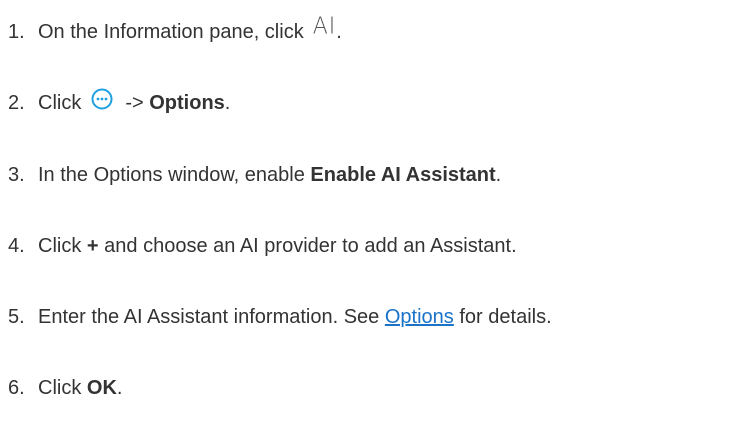  What do you see at coordinates (403, 174) in the screenshot?
I see `enable-ai-assistant-label: Enable AI Assistant` at bounding box center [403, 174].